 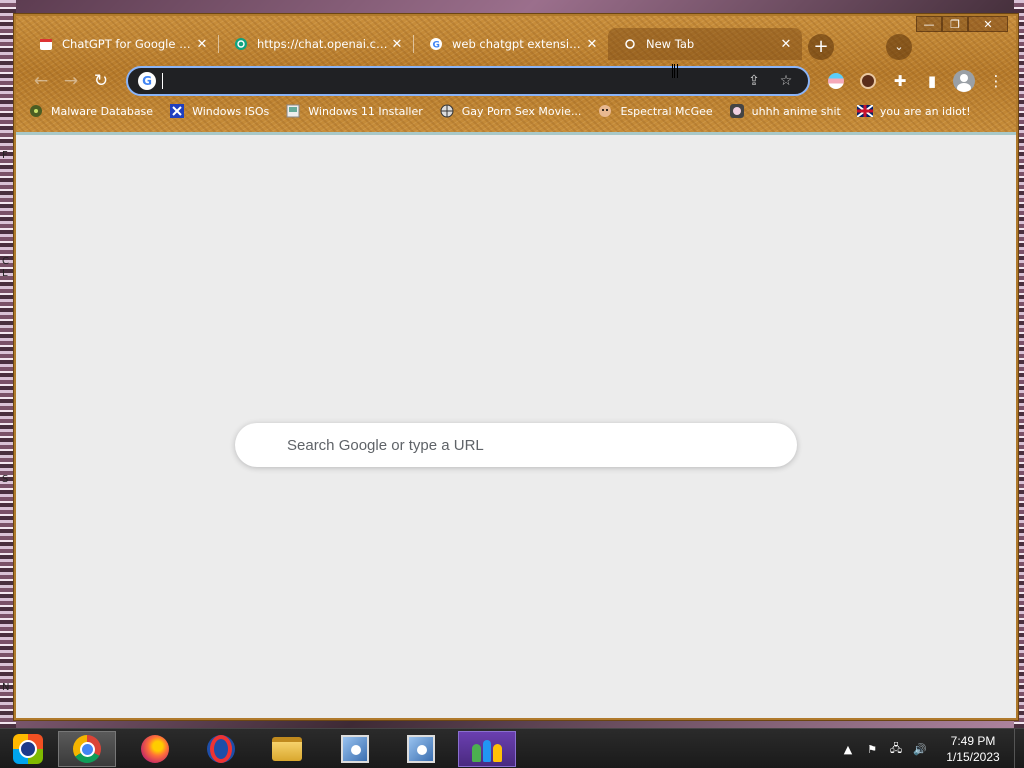 I want to click on text-caret, so click(x=162, y=81).